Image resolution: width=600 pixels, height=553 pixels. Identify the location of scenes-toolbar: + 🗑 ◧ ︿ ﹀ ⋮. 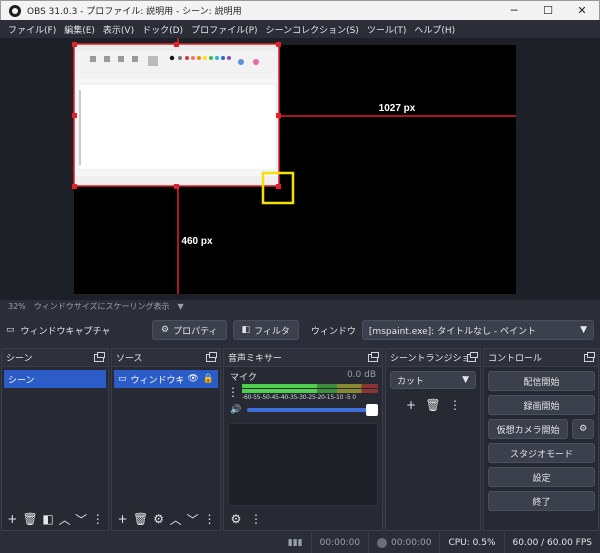
(55, 519).